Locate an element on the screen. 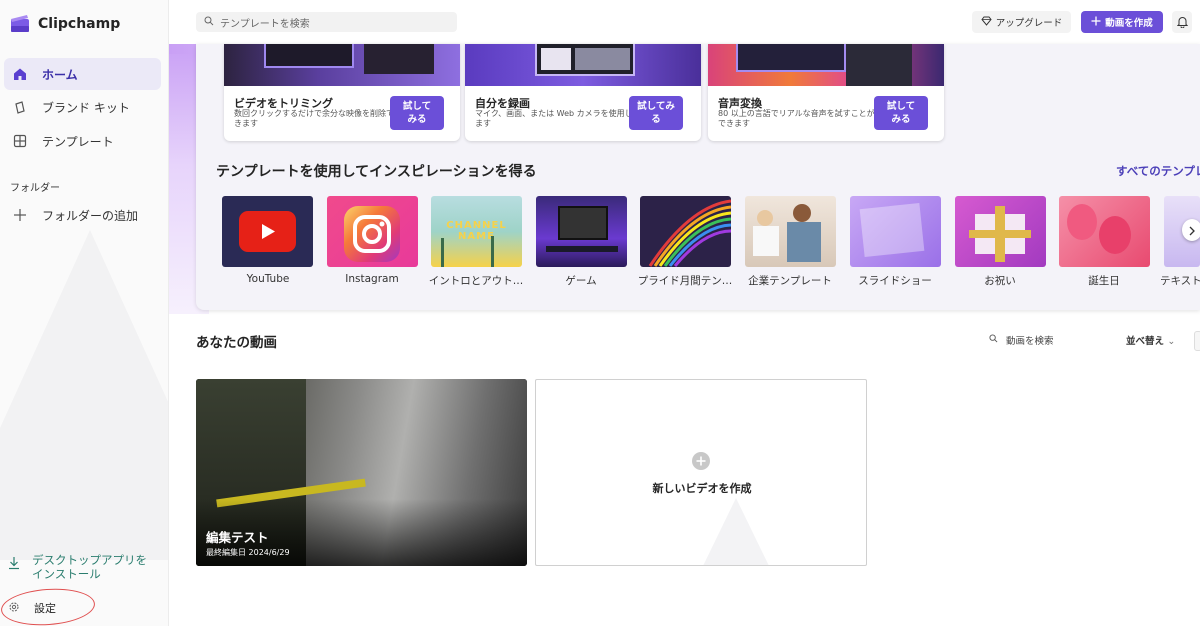  add-folder-label: フォルダーの追加 is located at coordinates (90, 215).